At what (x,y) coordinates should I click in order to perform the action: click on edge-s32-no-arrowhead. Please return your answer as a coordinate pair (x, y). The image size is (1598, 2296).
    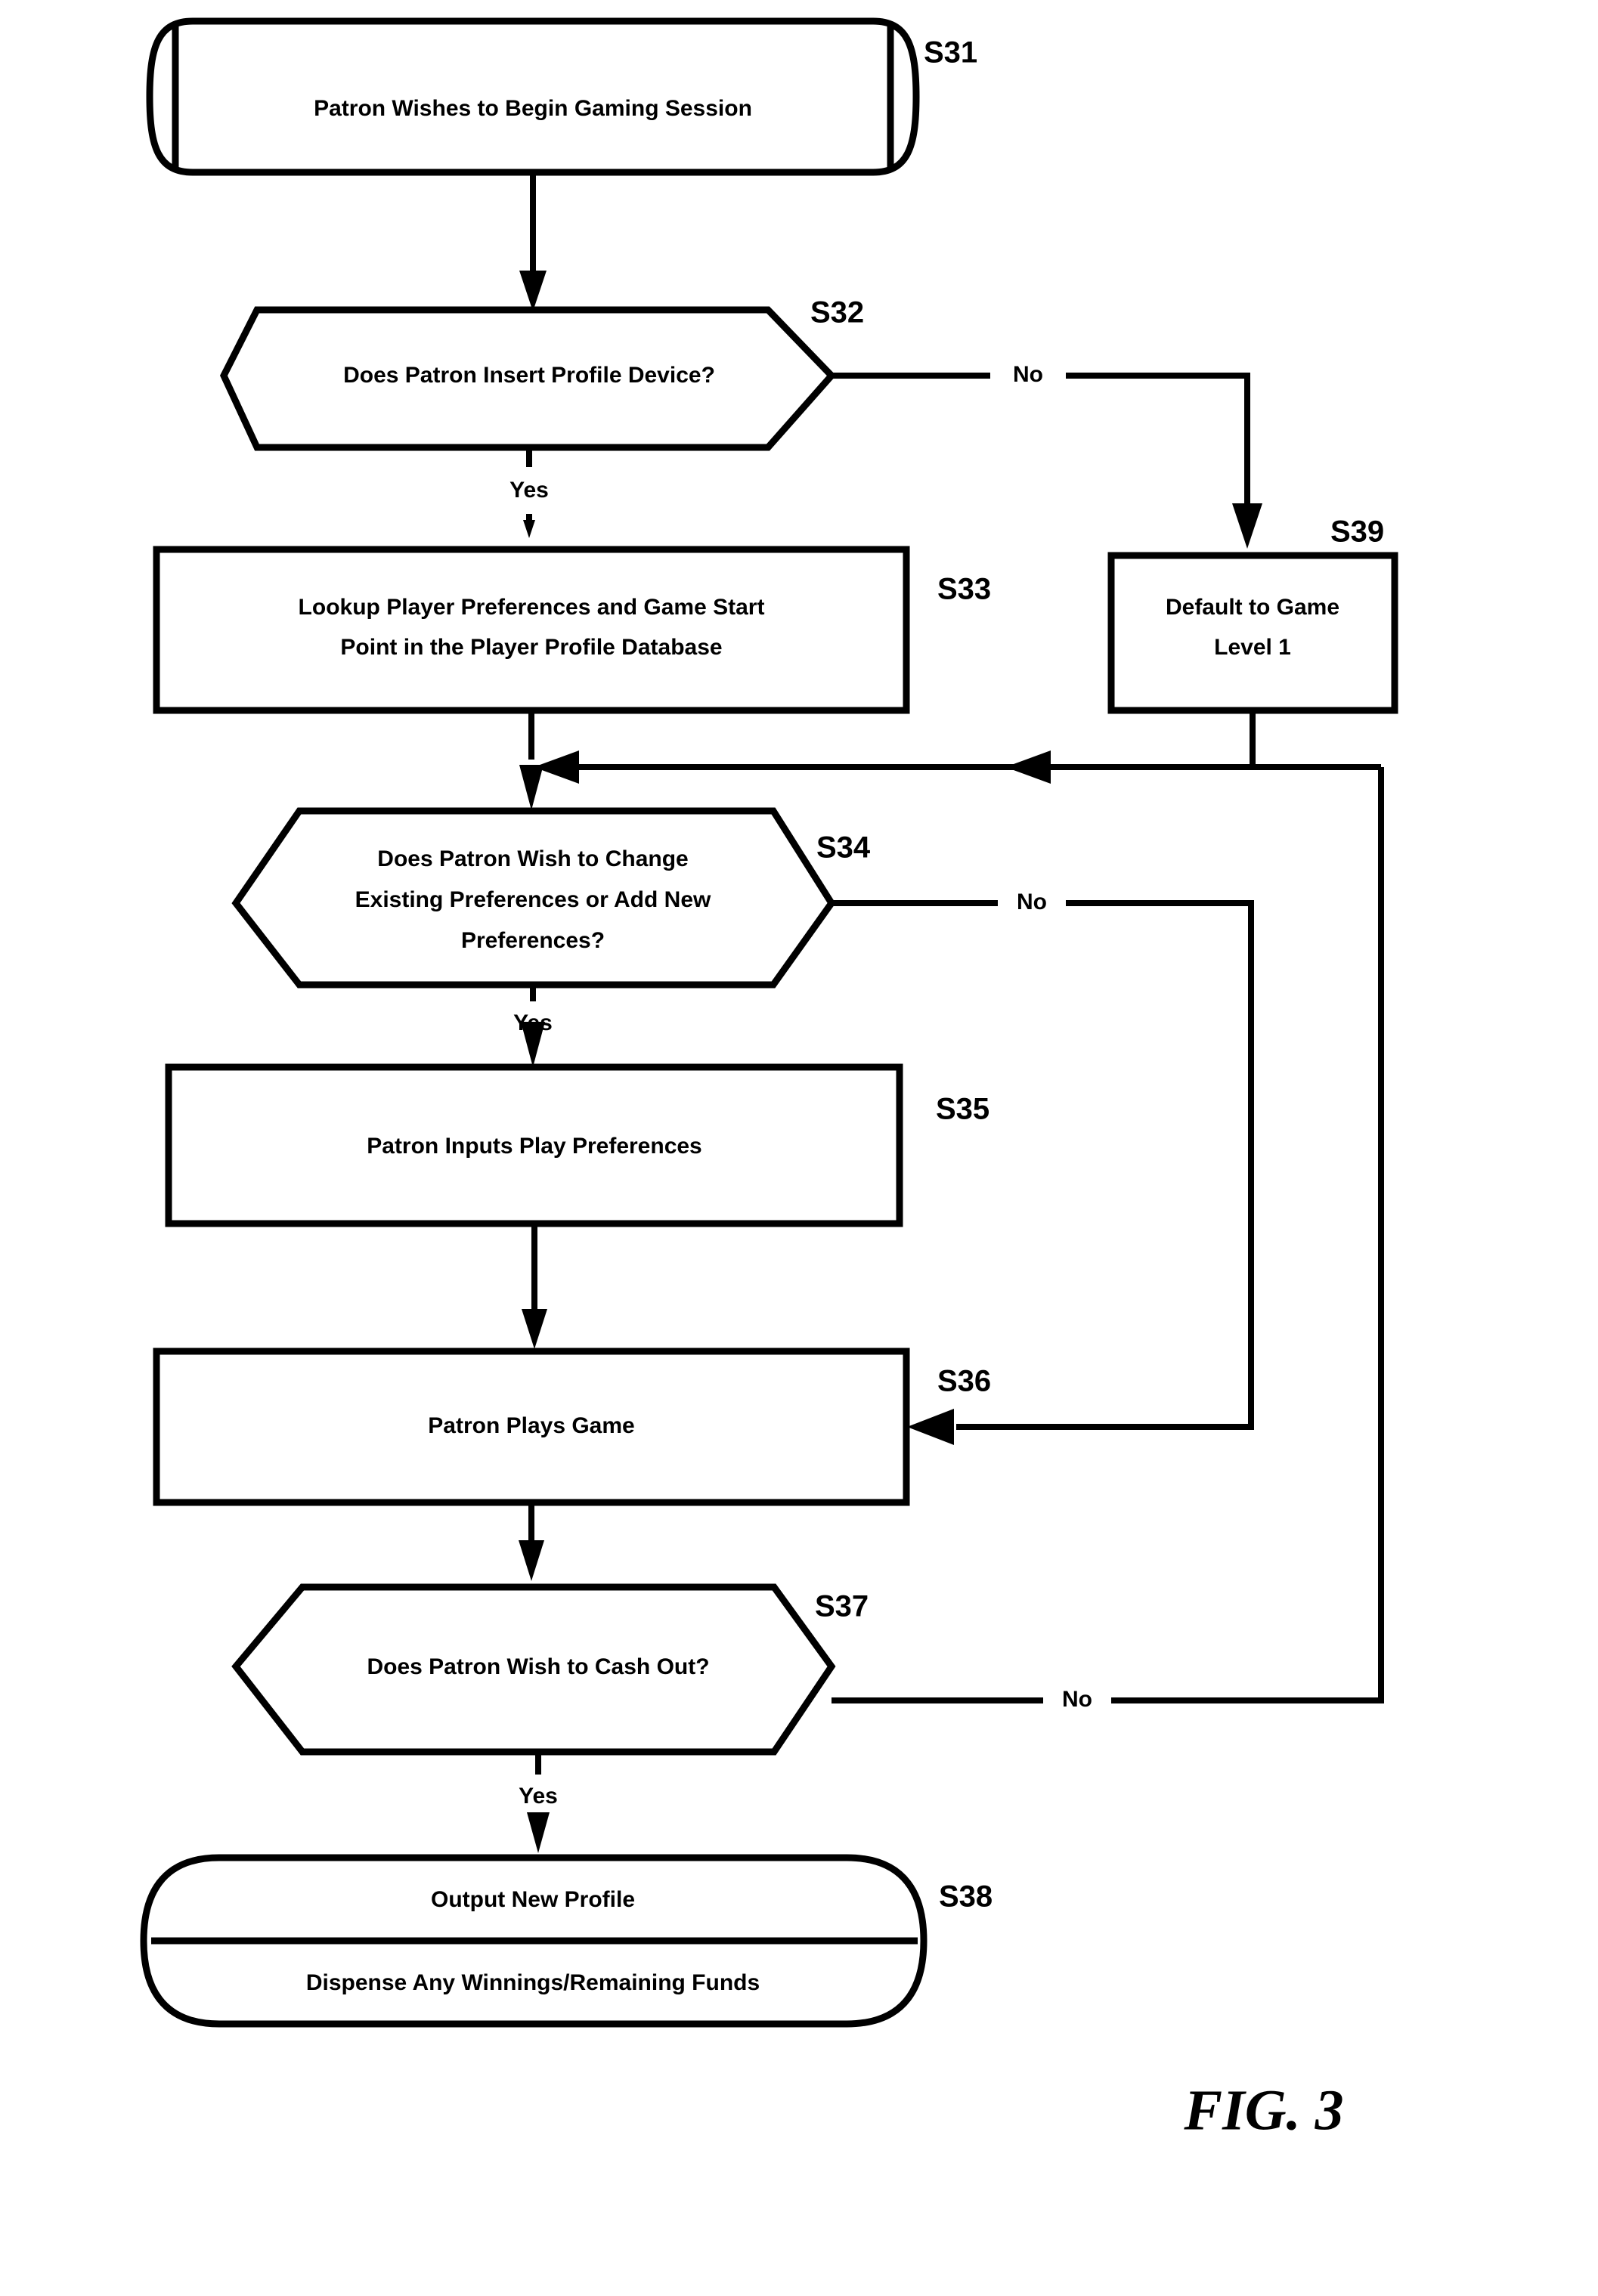
    Looking at the image, I should click on (1247, 526).